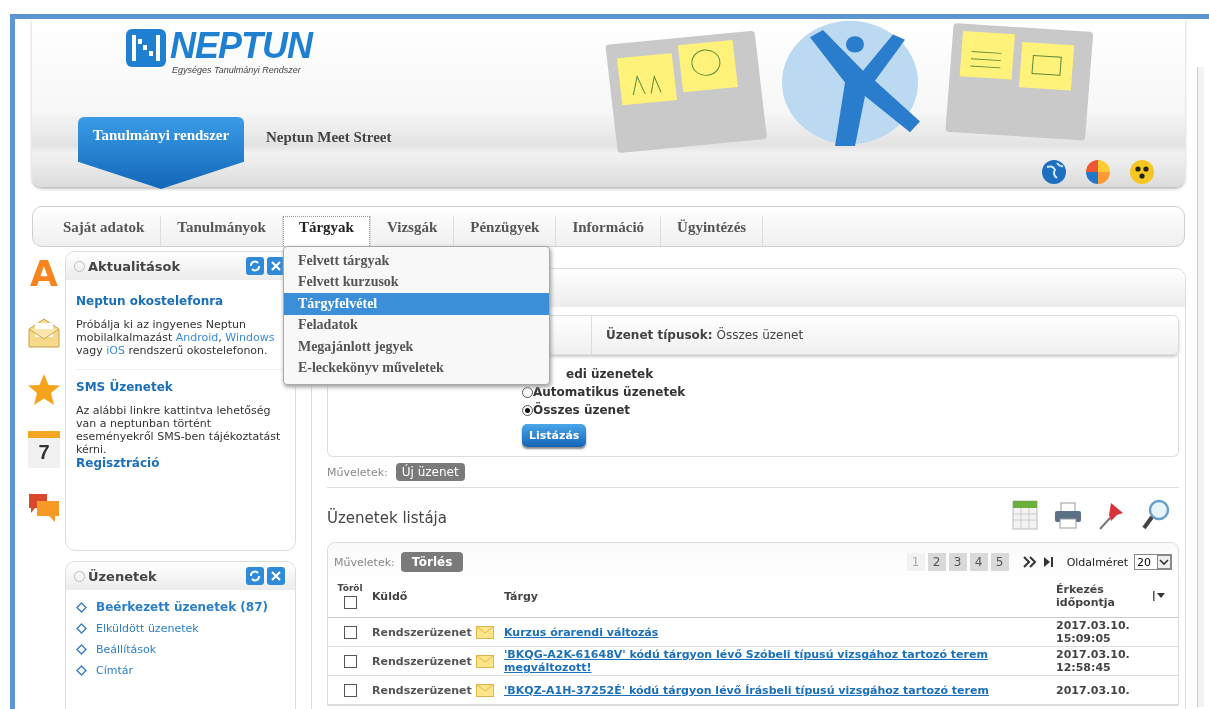  What do you see at coordinates (610, 374) in the screenshot?
I see `radio-label: edi üzenetek` at bounding box center [610, 374].